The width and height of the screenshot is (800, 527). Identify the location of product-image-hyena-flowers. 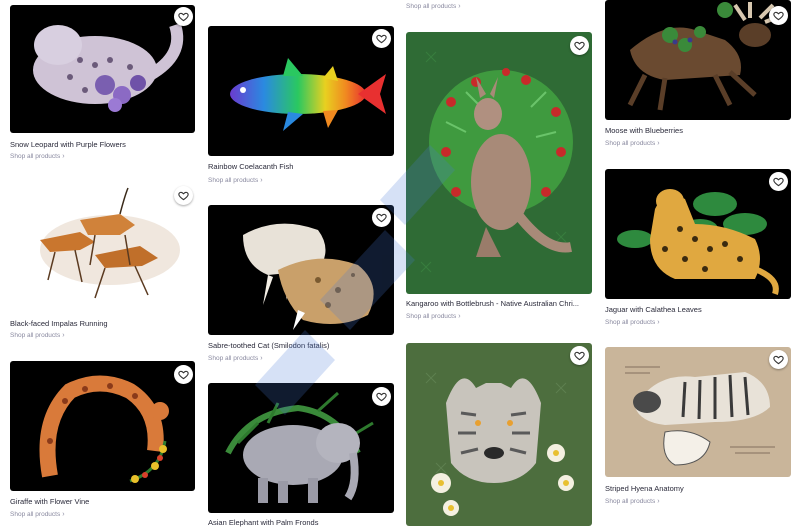
(499, 434).